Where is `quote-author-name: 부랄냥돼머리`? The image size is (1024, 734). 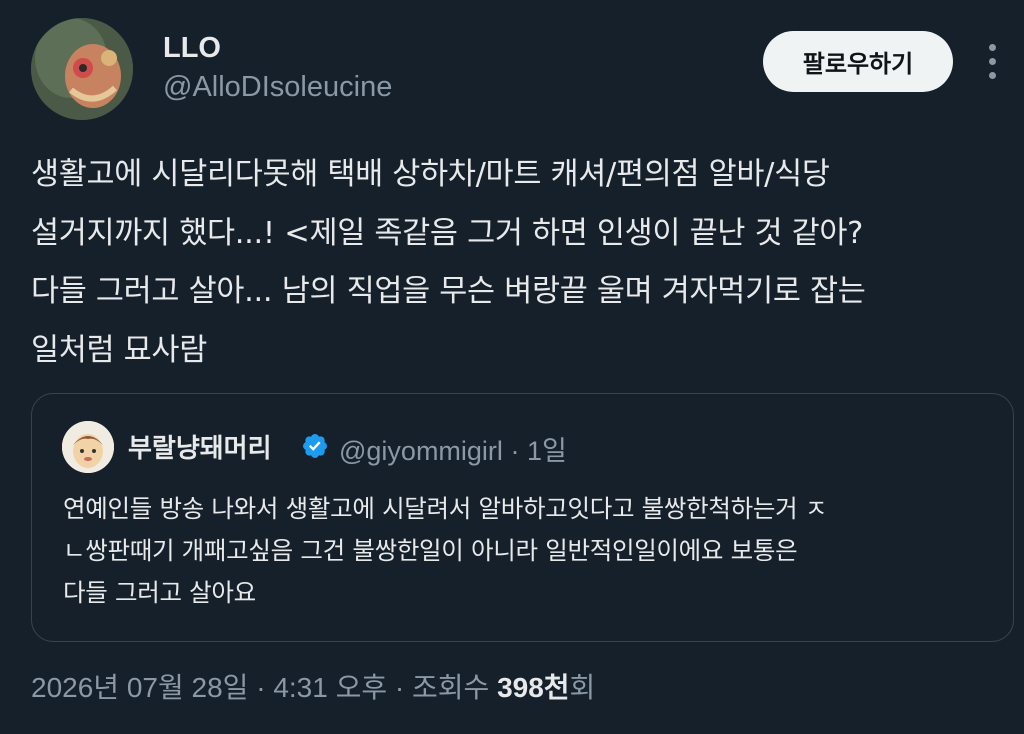 quote-author-name: 부랄냥돼머리 is located at coordinates (200, 446).